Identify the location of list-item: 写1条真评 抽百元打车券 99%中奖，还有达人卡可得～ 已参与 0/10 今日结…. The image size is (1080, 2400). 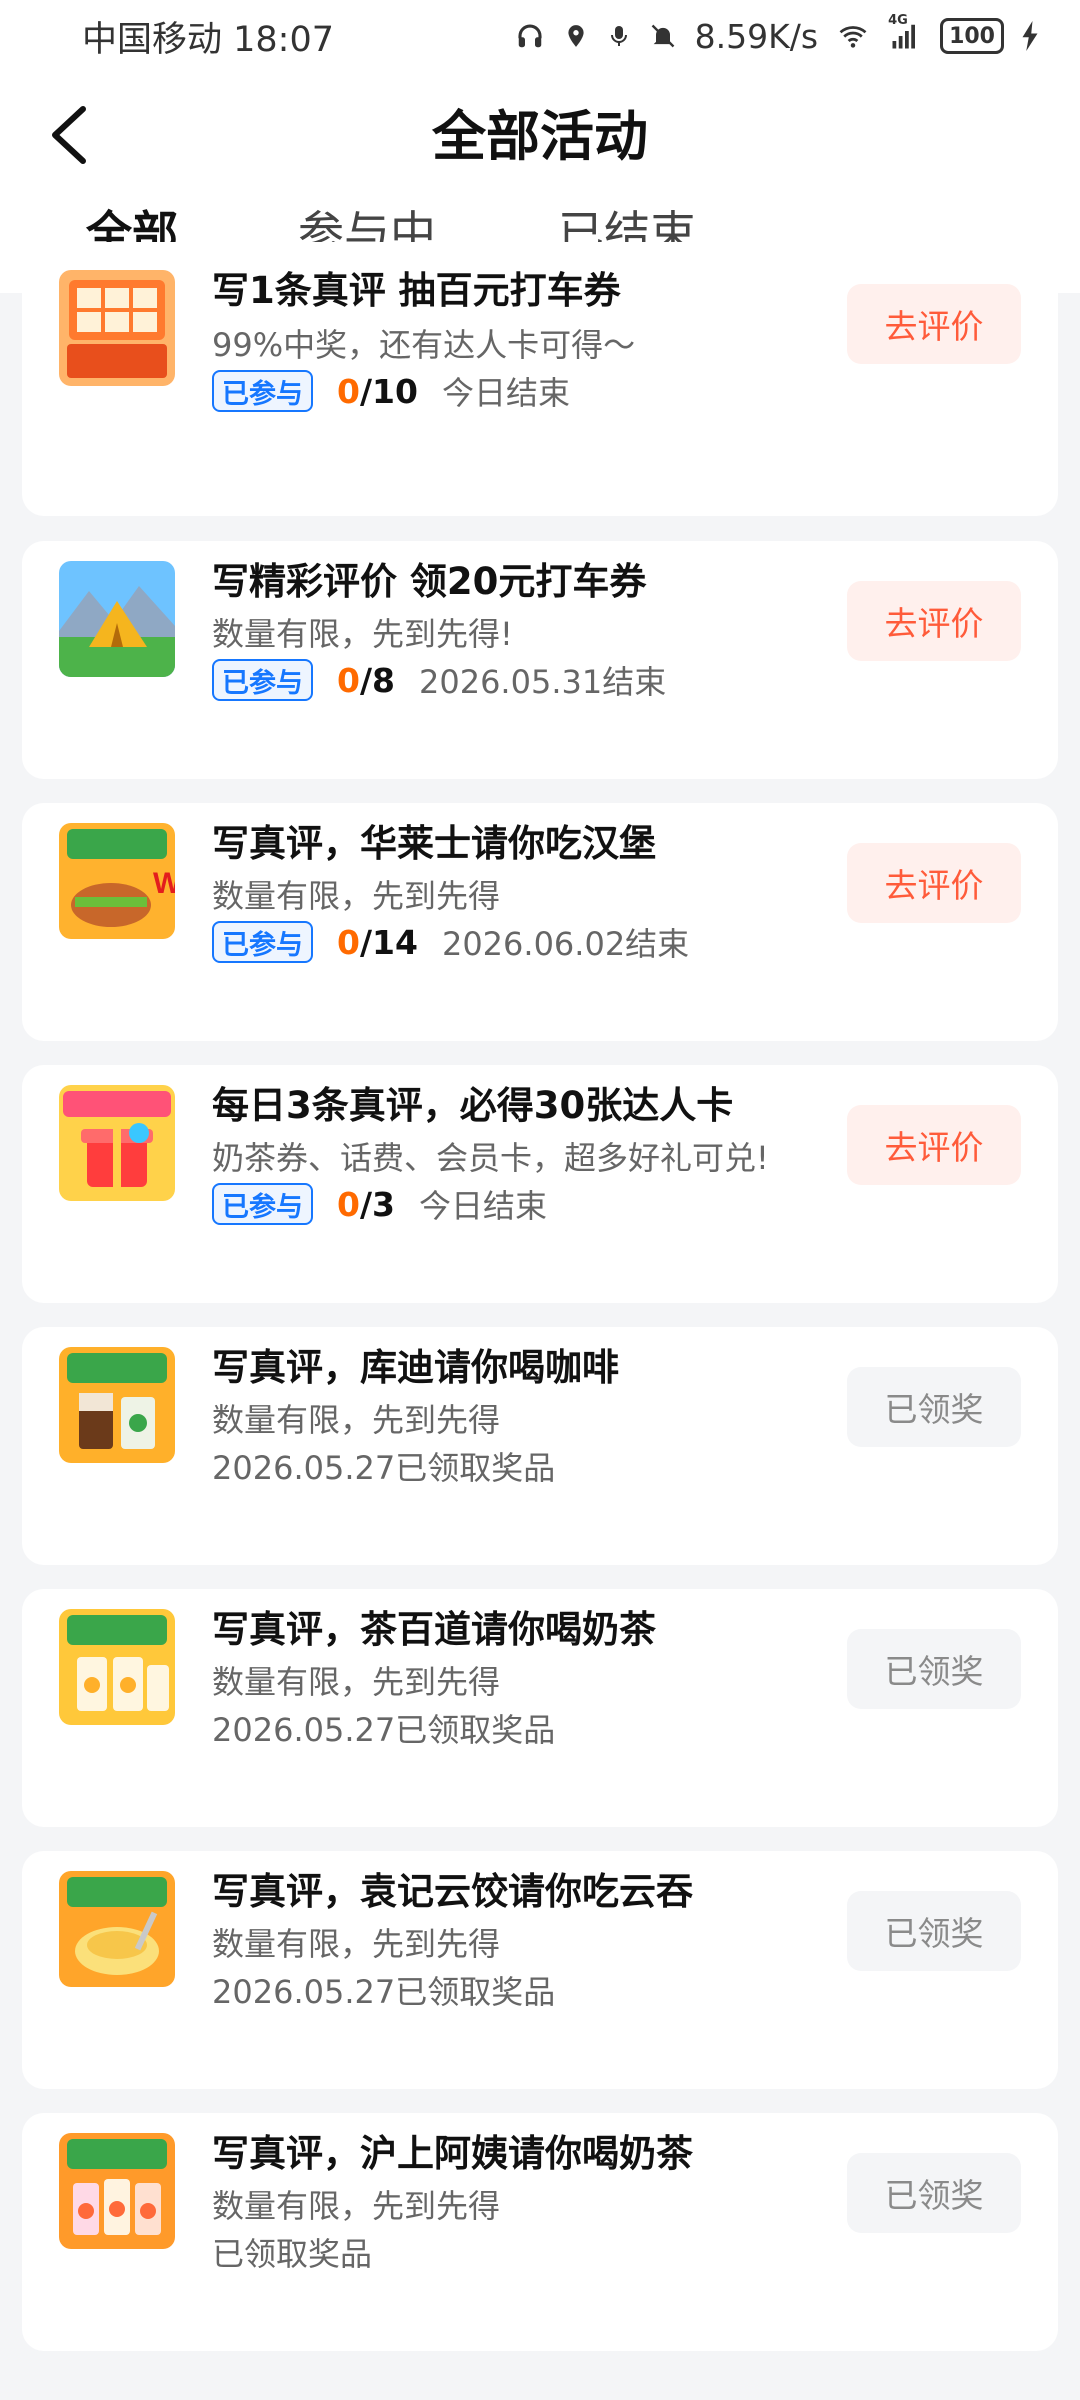
(540, 379).